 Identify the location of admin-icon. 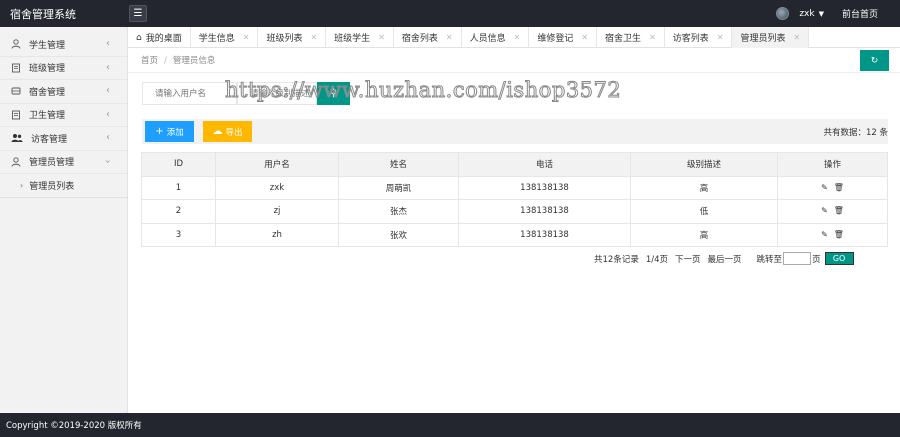
(16, 162).